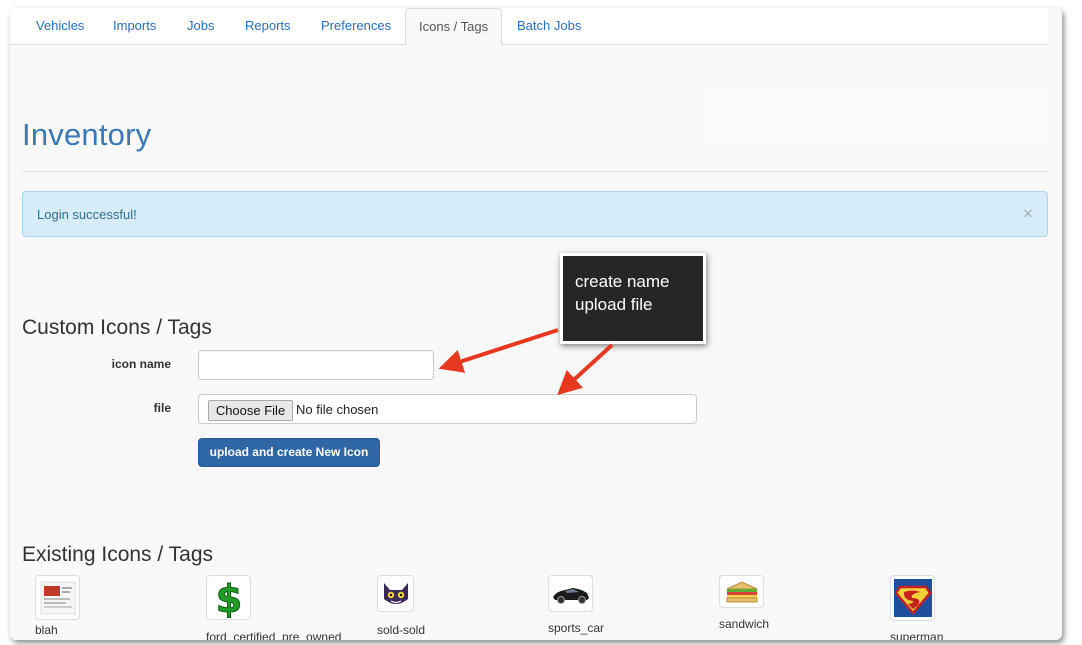 This screenshot has width=1082, height=645. I want to click on choose-file-button: Choose File, so click(250, 410).